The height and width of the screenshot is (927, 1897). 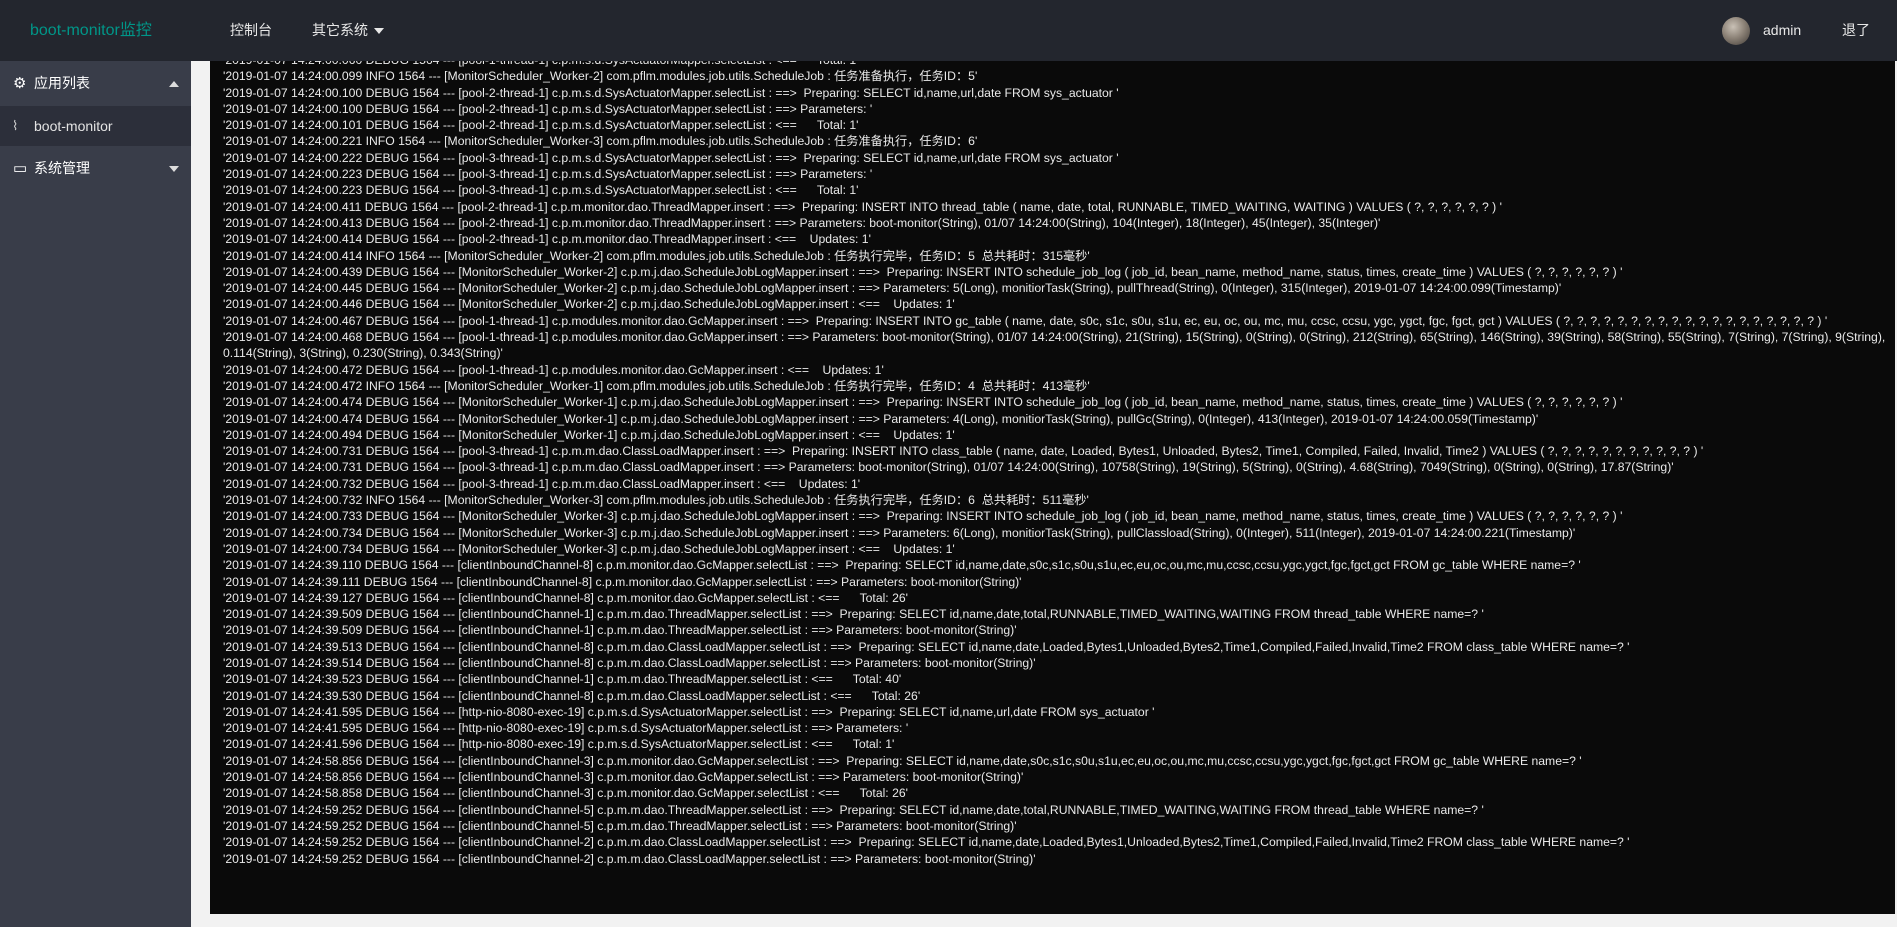 What do you see at coordinates (95, 168) in the screenshot?
I see `sidebar-group-system-management: ▭ 系统管理` at bounding box center [95, 168].